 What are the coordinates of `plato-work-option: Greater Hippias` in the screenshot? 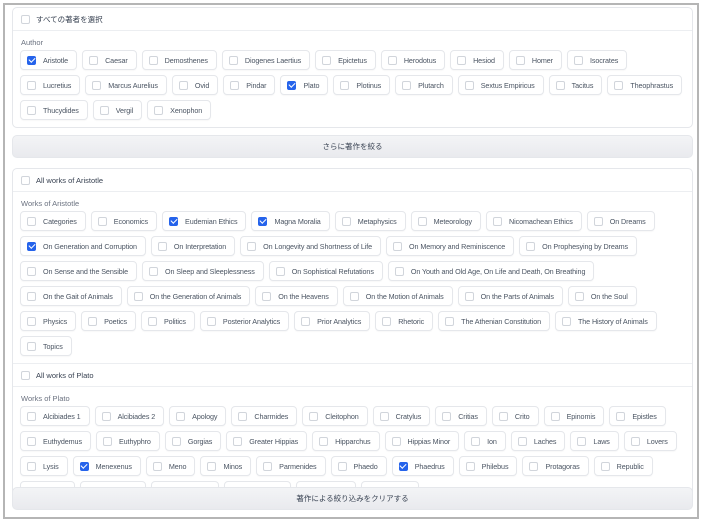 It's located at (267, 441).